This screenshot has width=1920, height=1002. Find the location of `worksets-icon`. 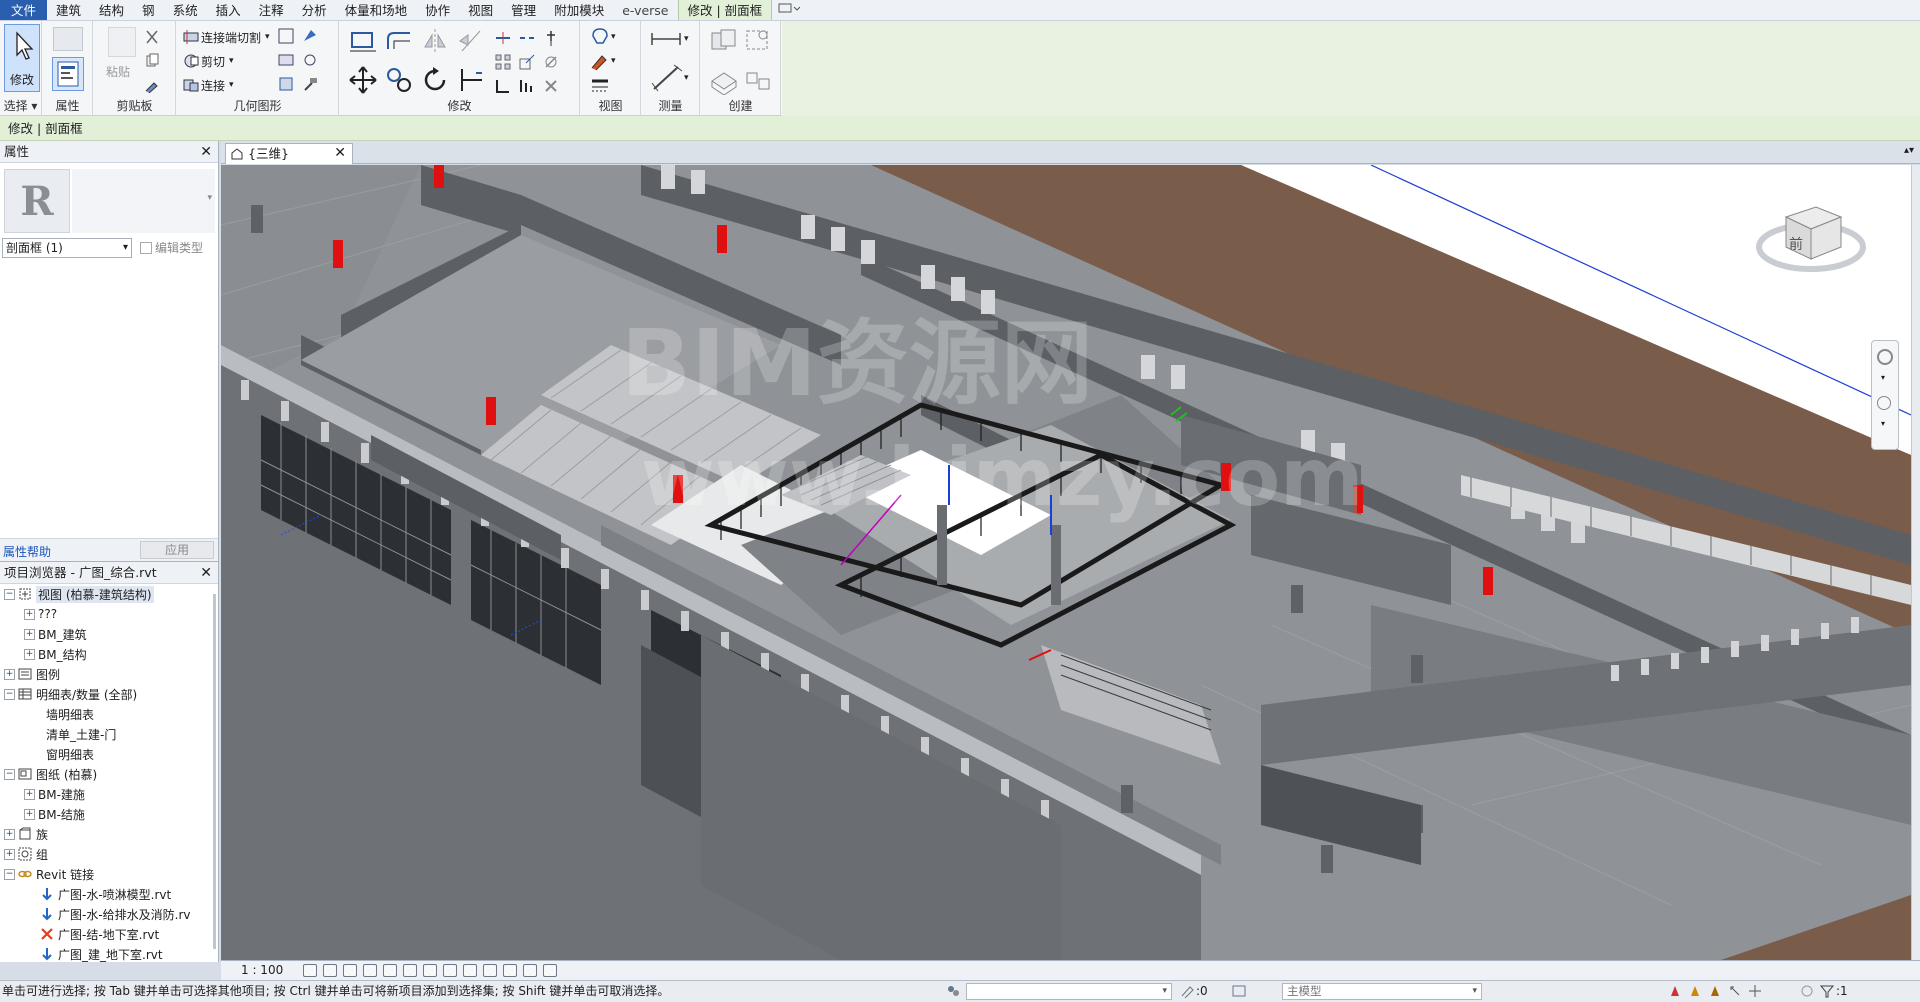

worksets-icon is located at coordinates (953, 991).